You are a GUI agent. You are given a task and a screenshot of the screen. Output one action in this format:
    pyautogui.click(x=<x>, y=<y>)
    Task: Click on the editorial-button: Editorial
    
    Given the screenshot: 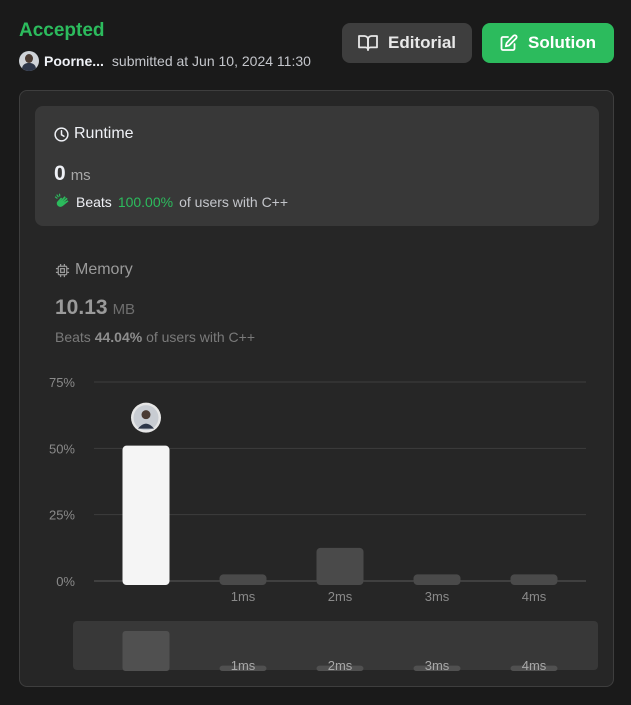 What is the action you would take?
    pyautogui.click(x=407, y=43)
    